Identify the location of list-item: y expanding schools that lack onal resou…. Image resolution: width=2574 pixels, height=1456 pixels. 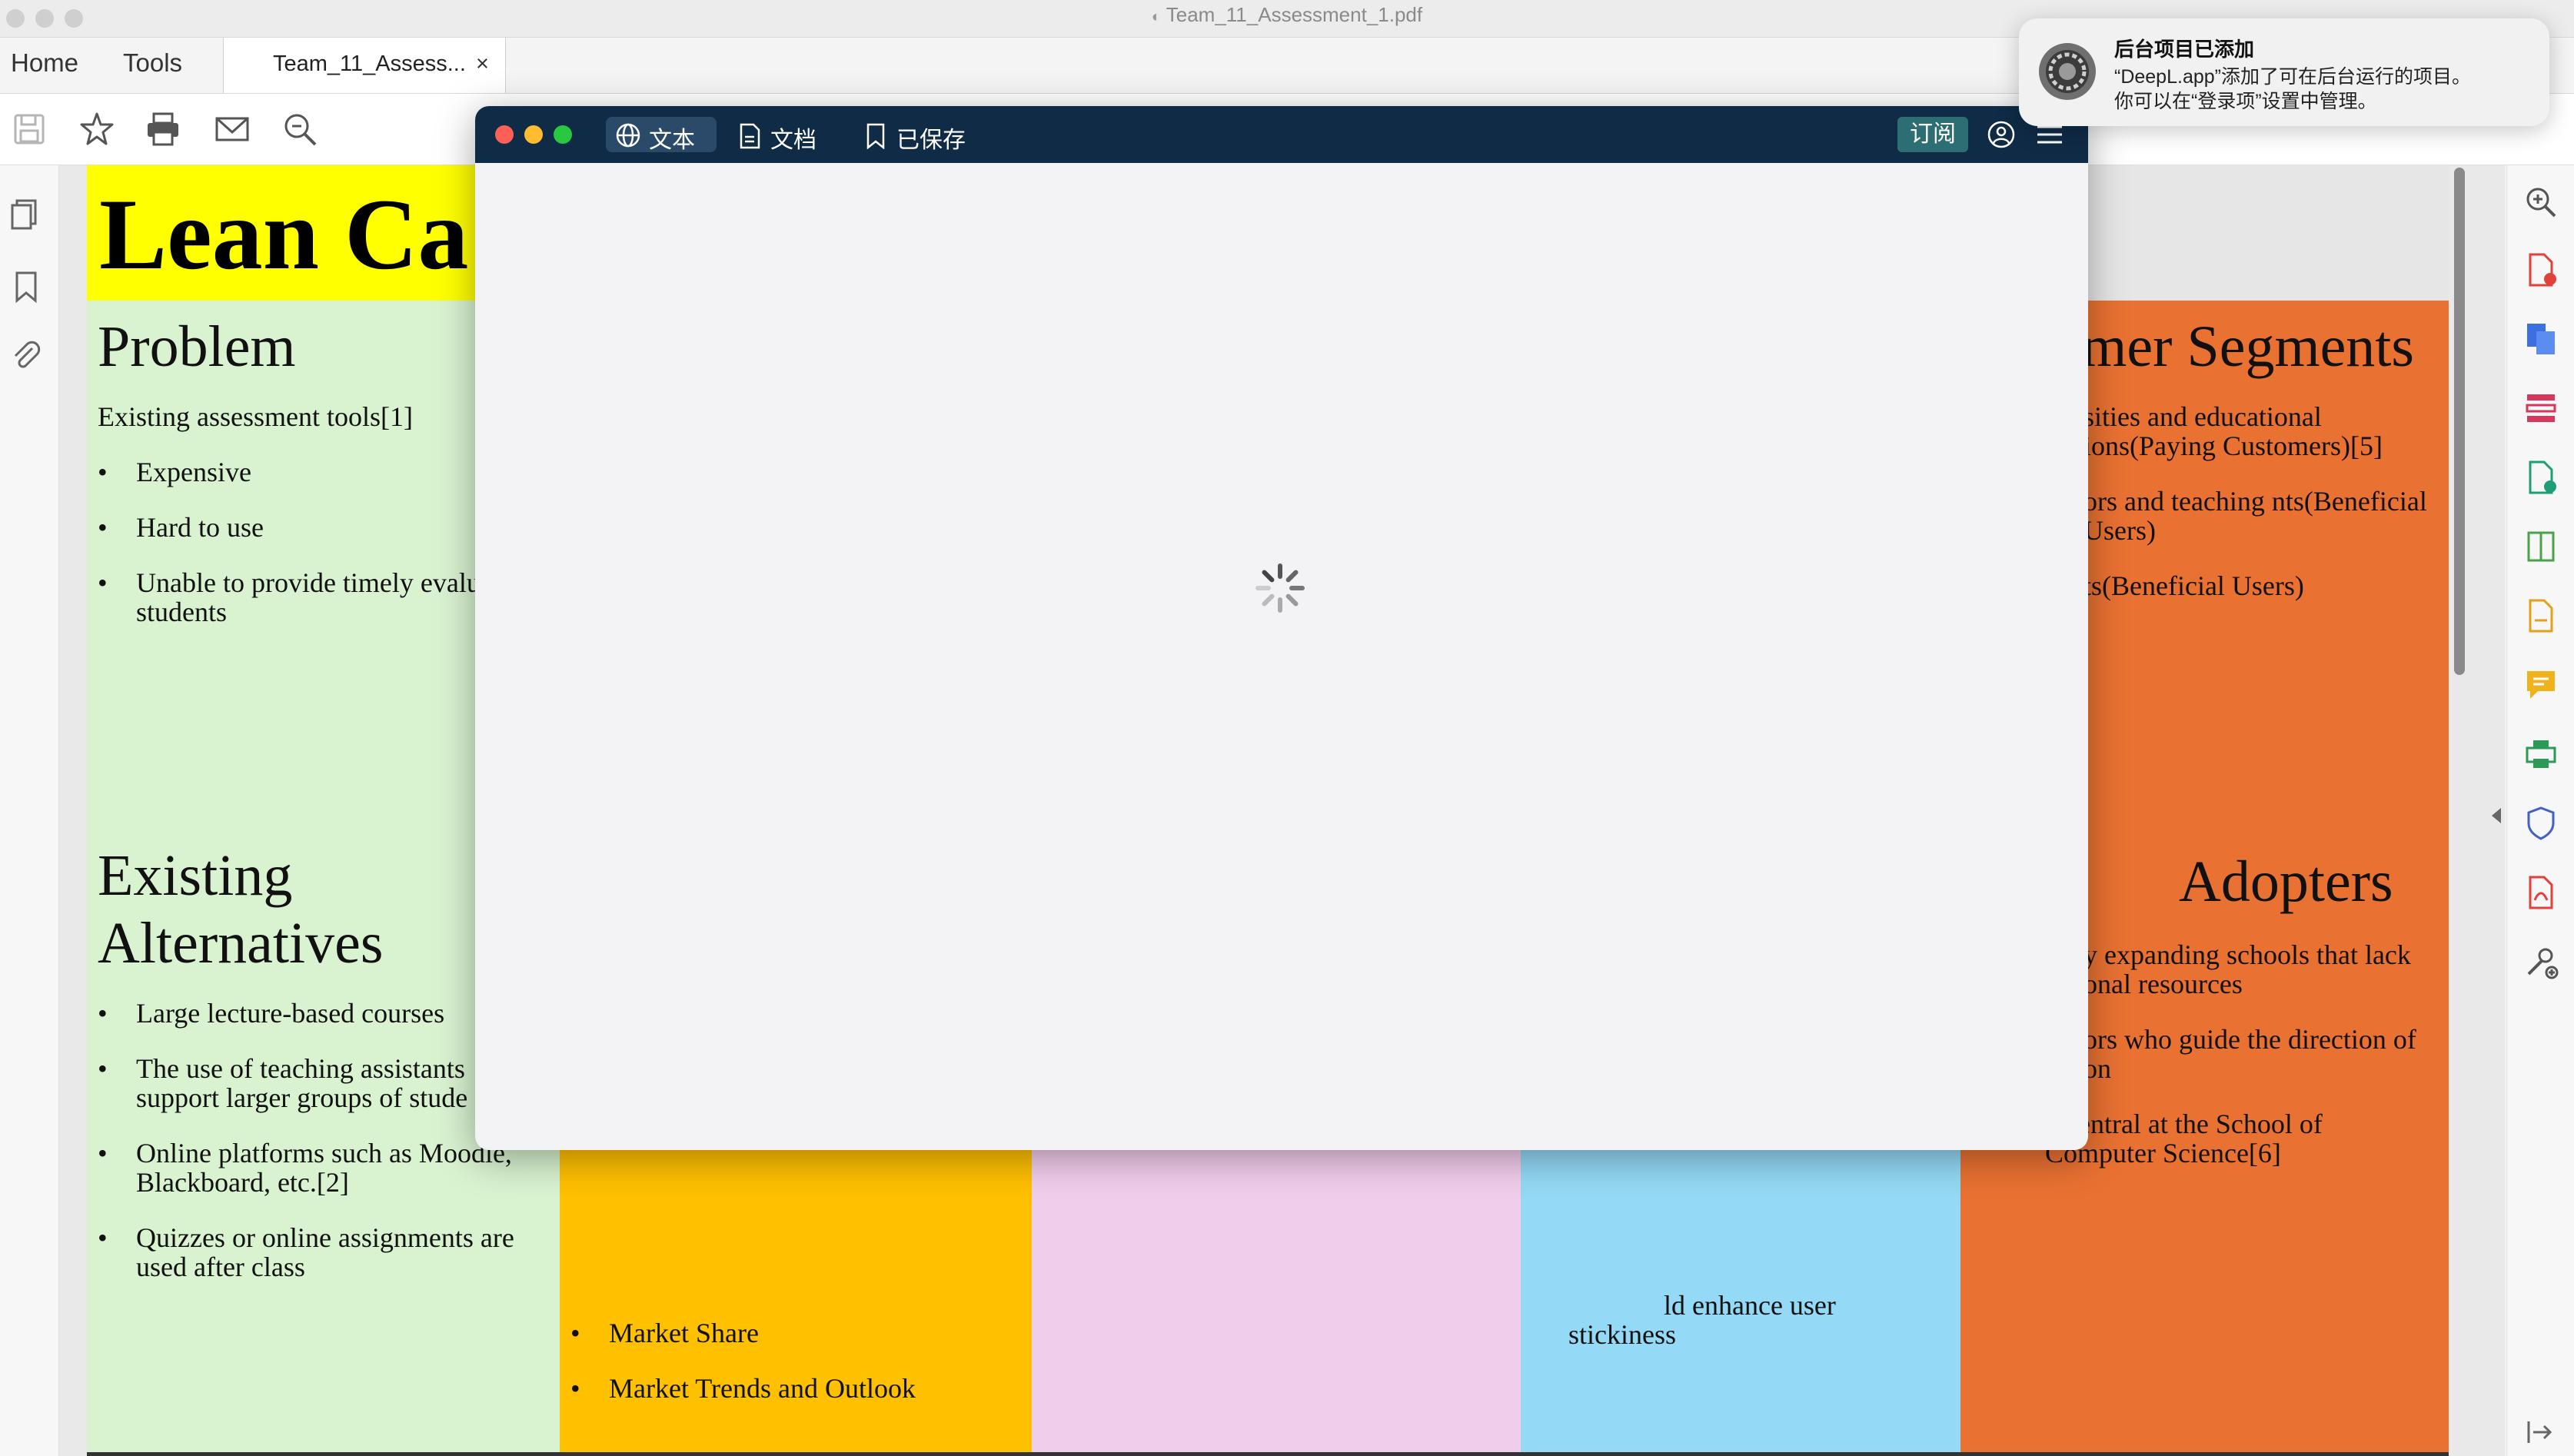
(2247, 969).